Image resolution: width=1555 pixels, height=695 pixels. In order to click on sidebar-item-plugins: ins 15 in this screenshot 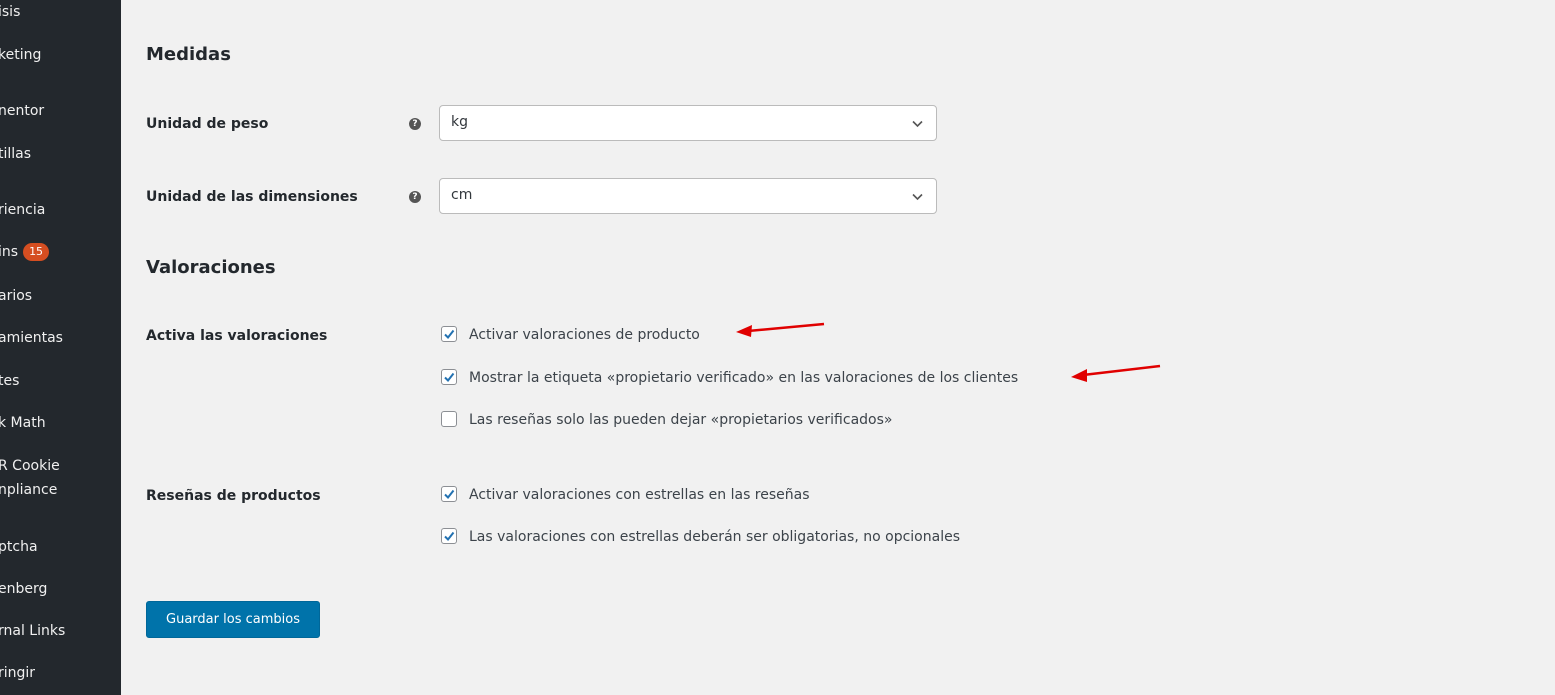, I will do `click(25, 252)`.